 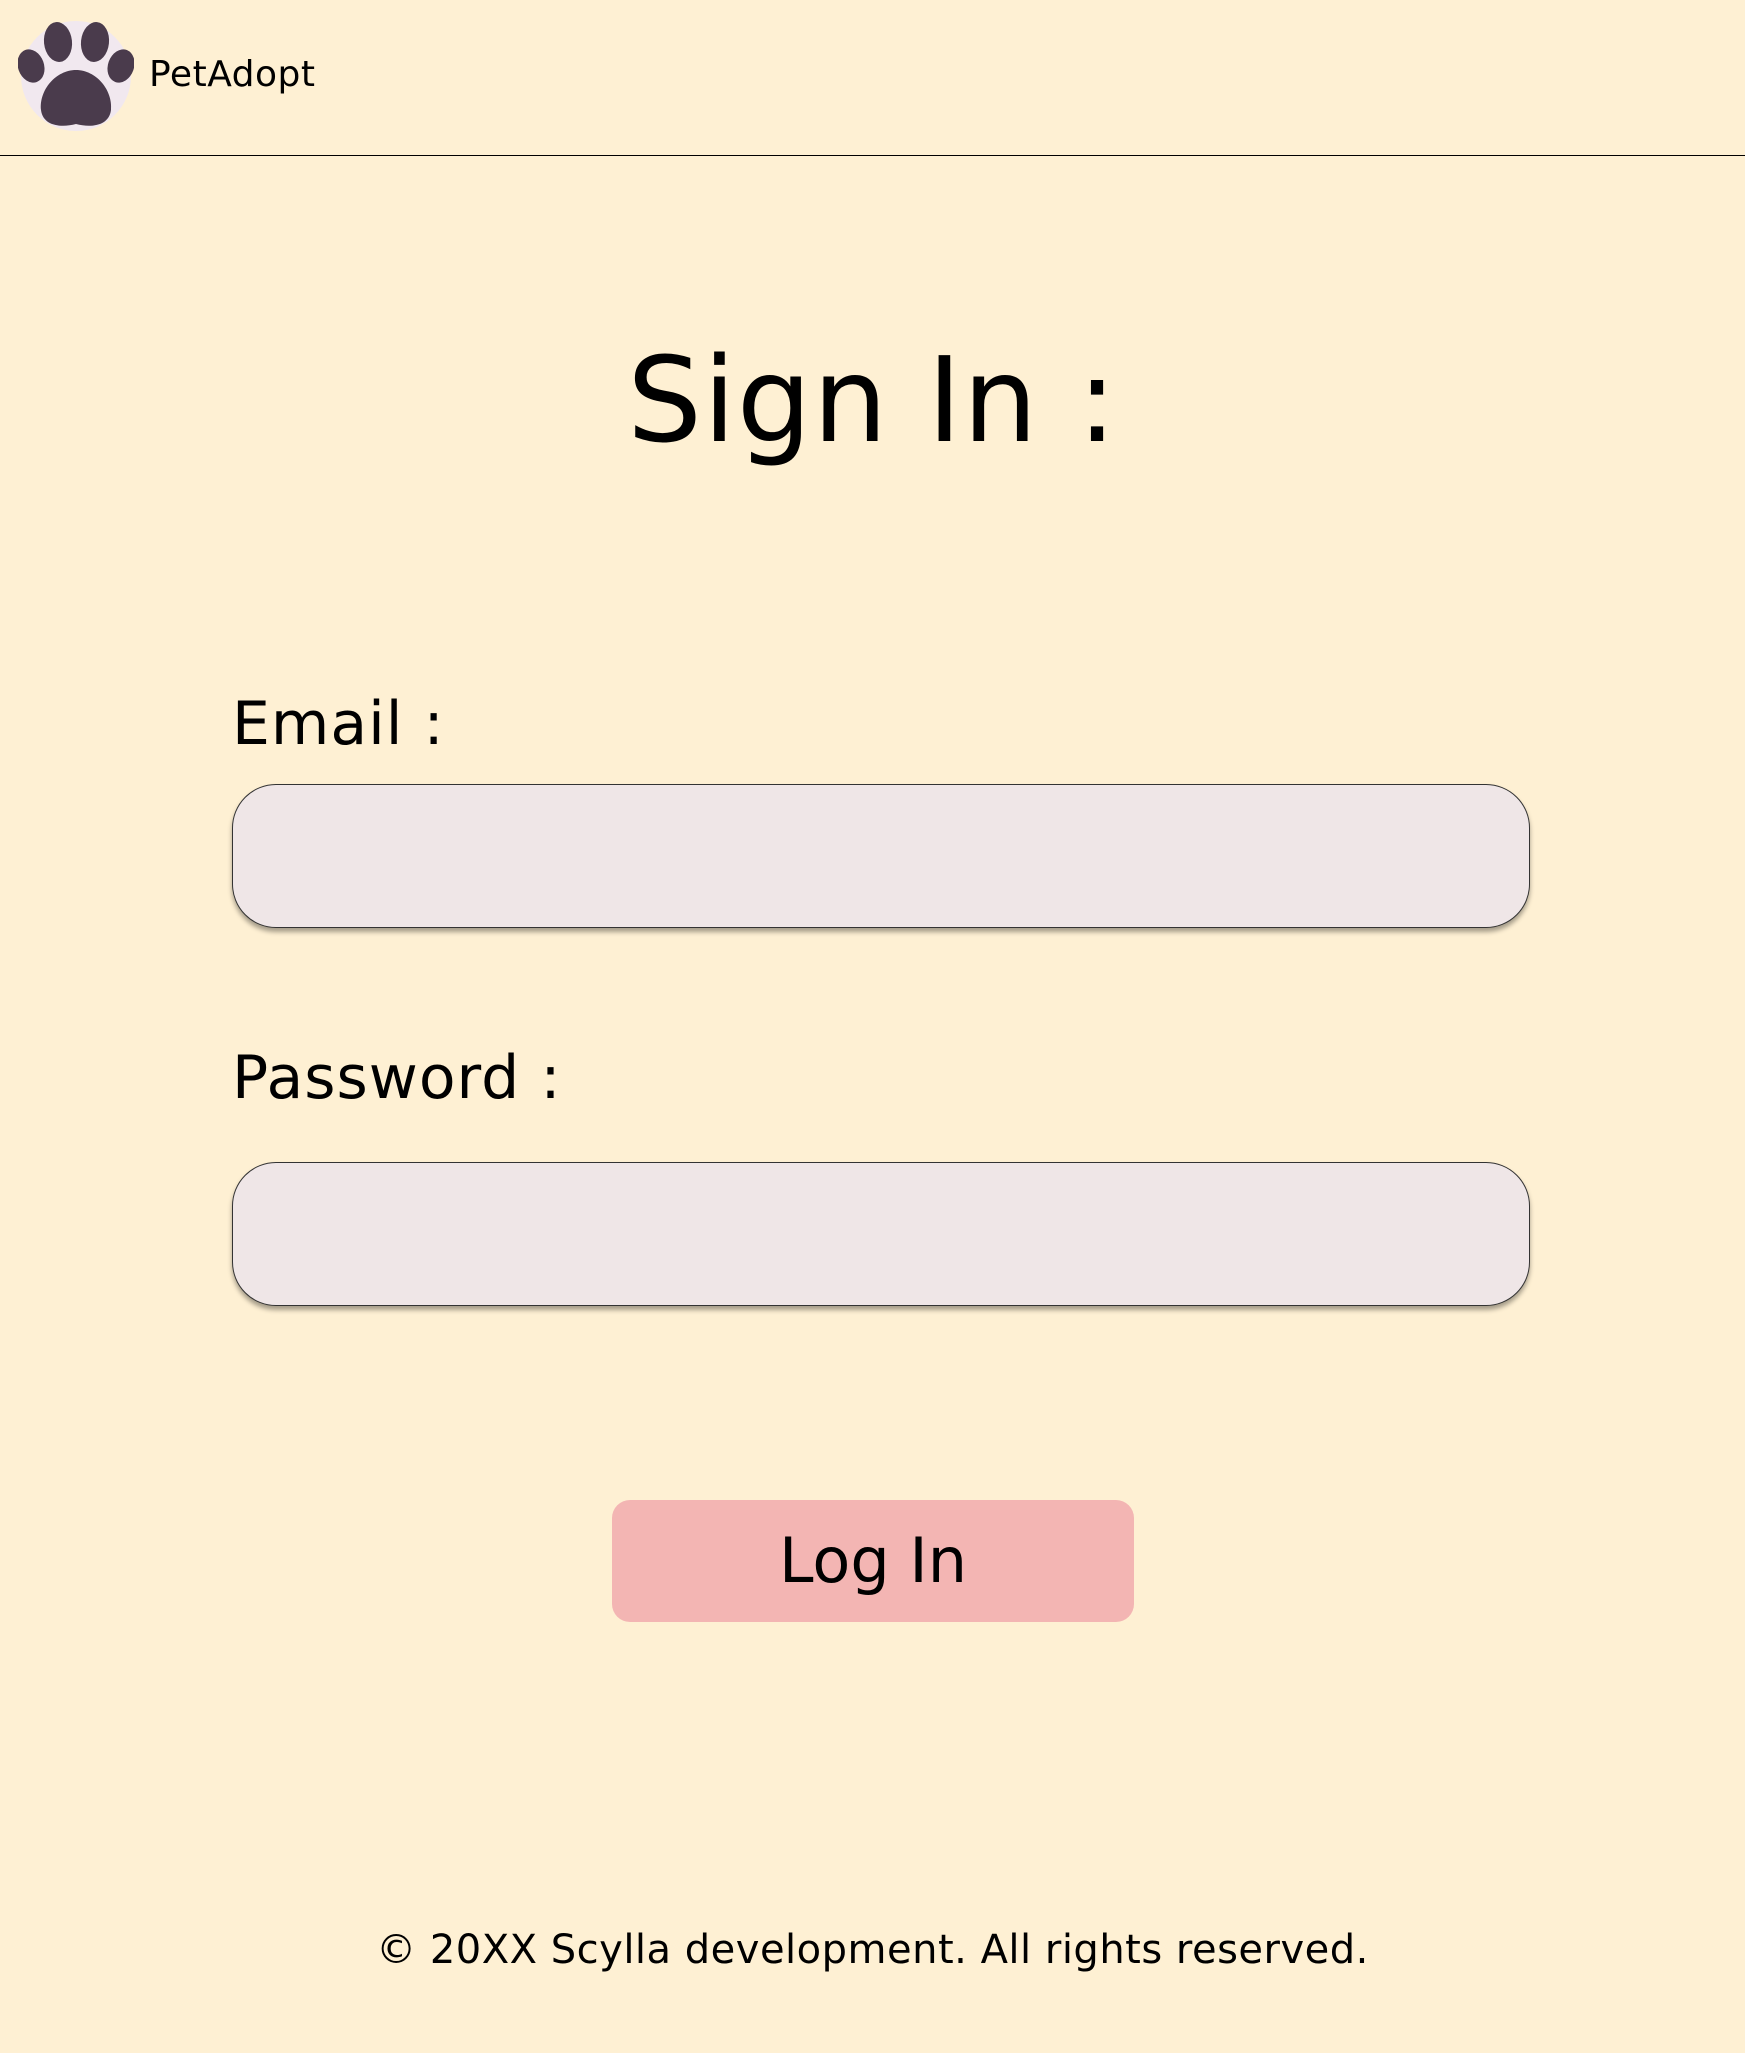 I want to click on site-header: PetAdopt, so click(x=872, y=78).